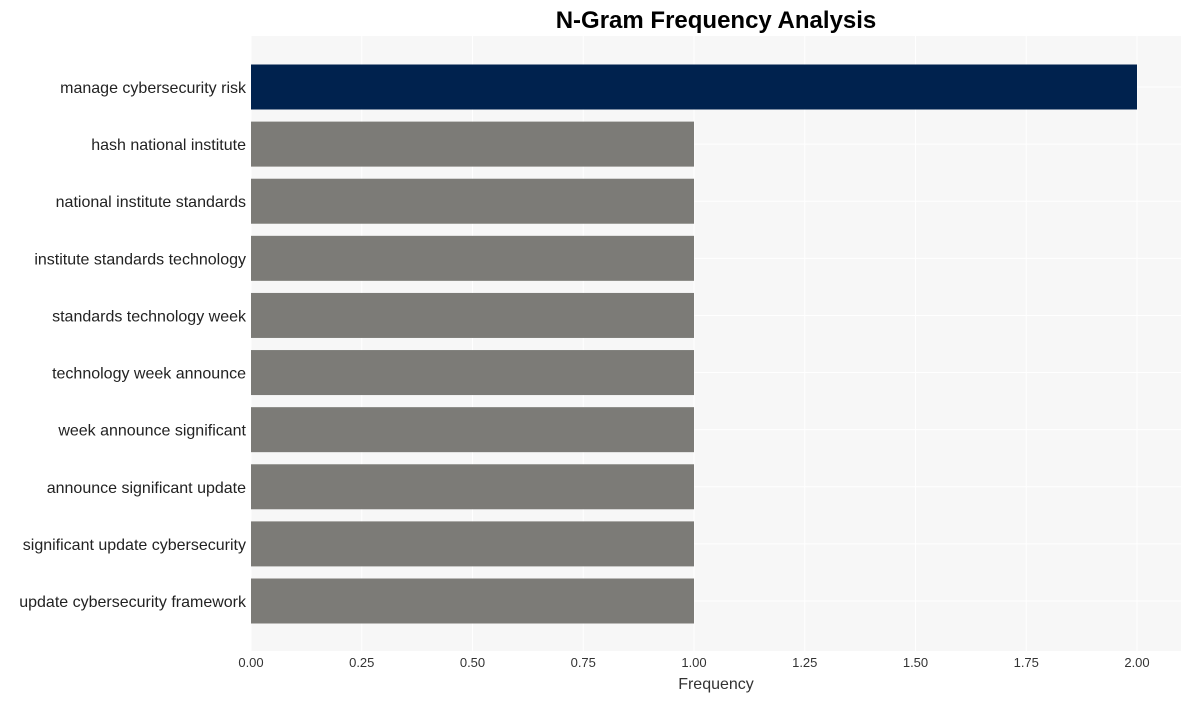 This screenshot has height=701, width=1191. Describe the element at coordinates (1026, 662) in the screenshot. I see `x-tick-label: 1.75` at that location.